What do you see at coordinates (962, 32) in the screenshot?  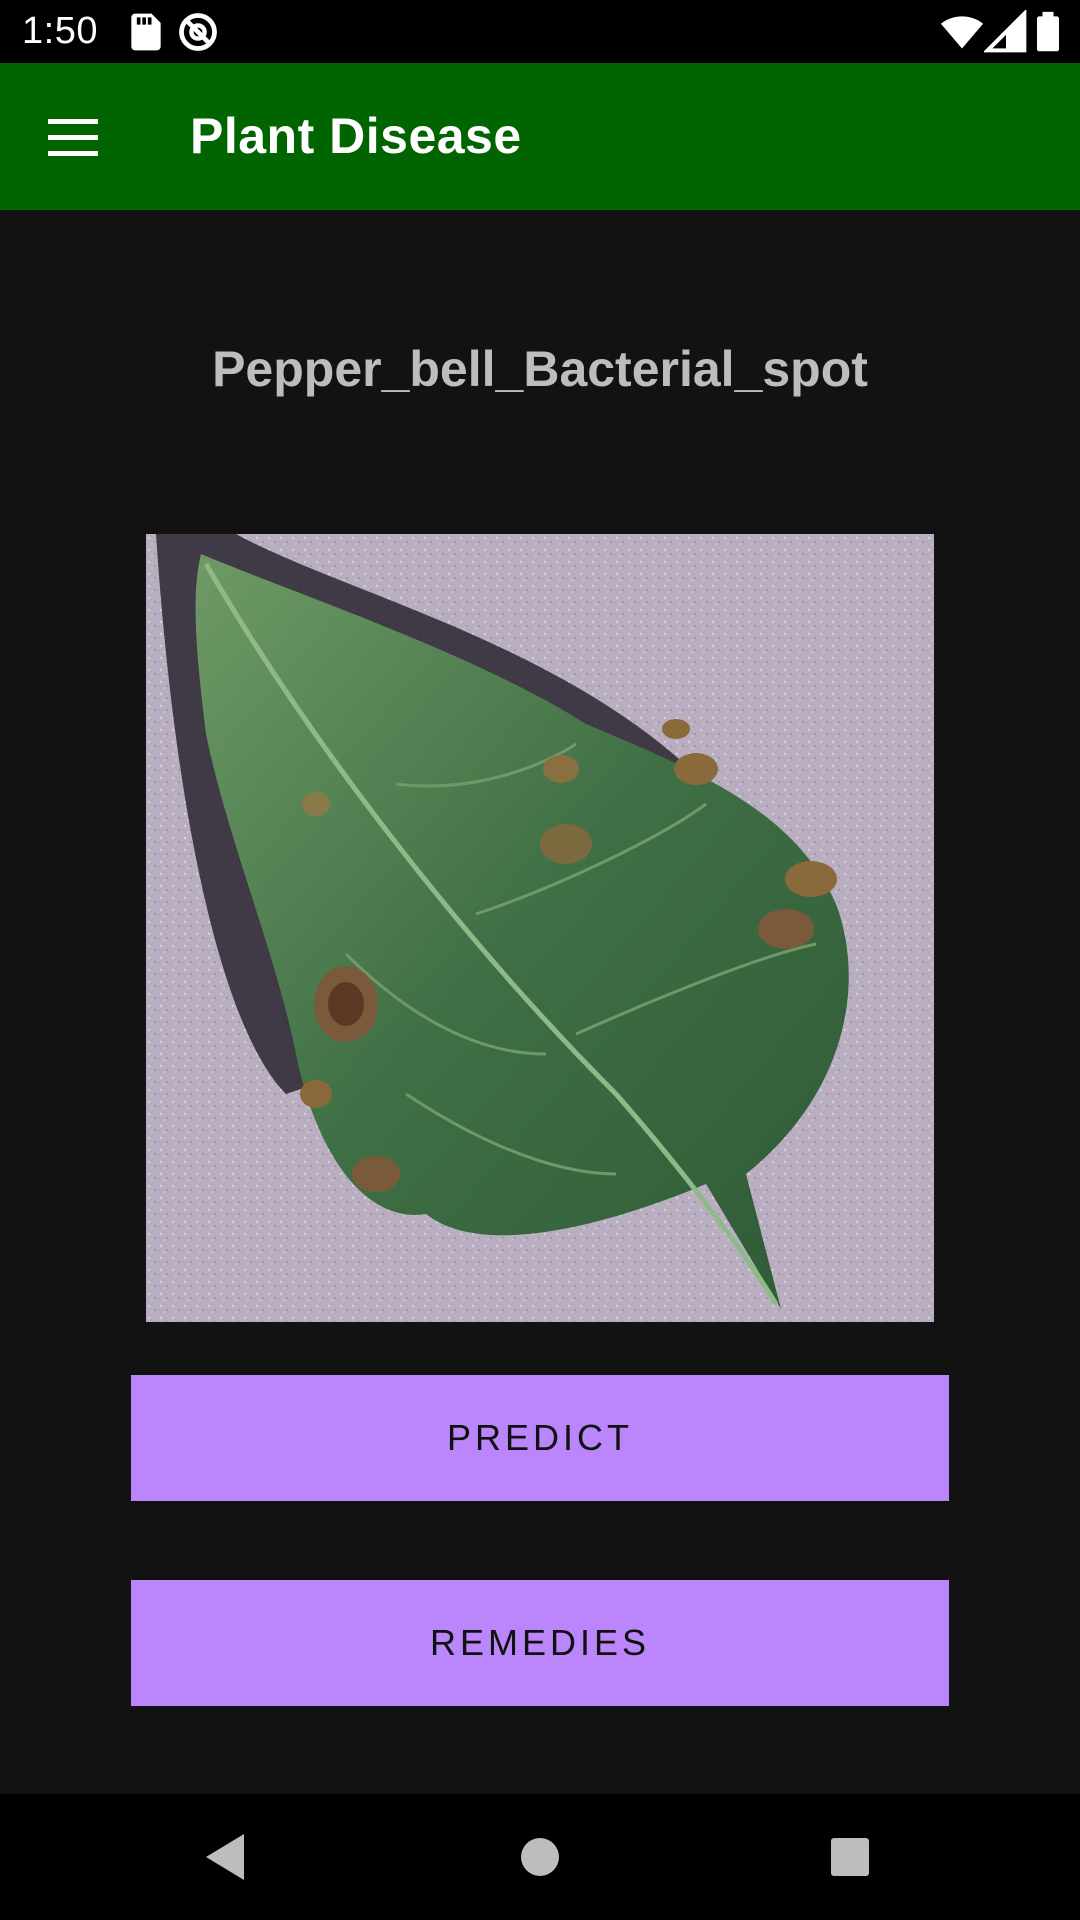 I see `wifi-icon` at bounding box center [962, 32].